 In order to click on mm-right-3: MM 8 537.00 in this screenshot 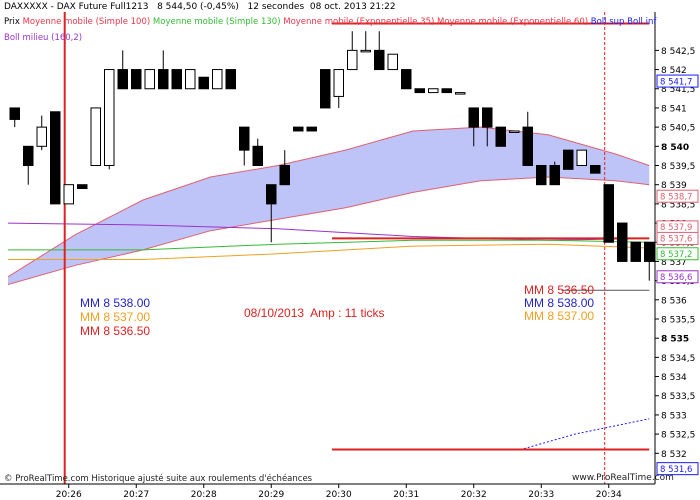, I will do `click(559, 316)`.